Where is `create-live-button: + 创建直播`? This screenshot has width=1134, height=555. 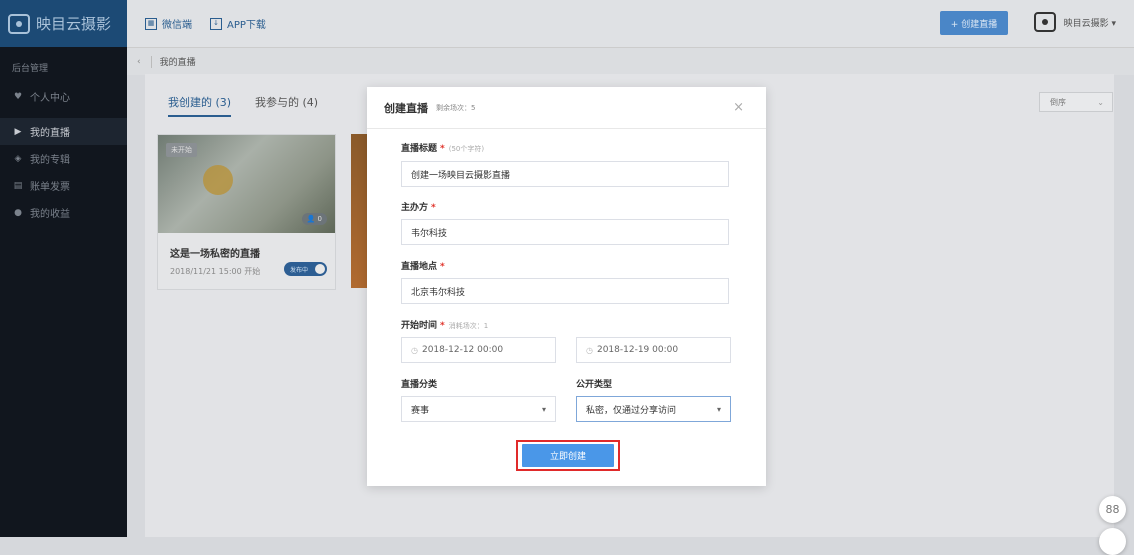
create-live-button: + 创建直播 is located at coordinates (974, 23).